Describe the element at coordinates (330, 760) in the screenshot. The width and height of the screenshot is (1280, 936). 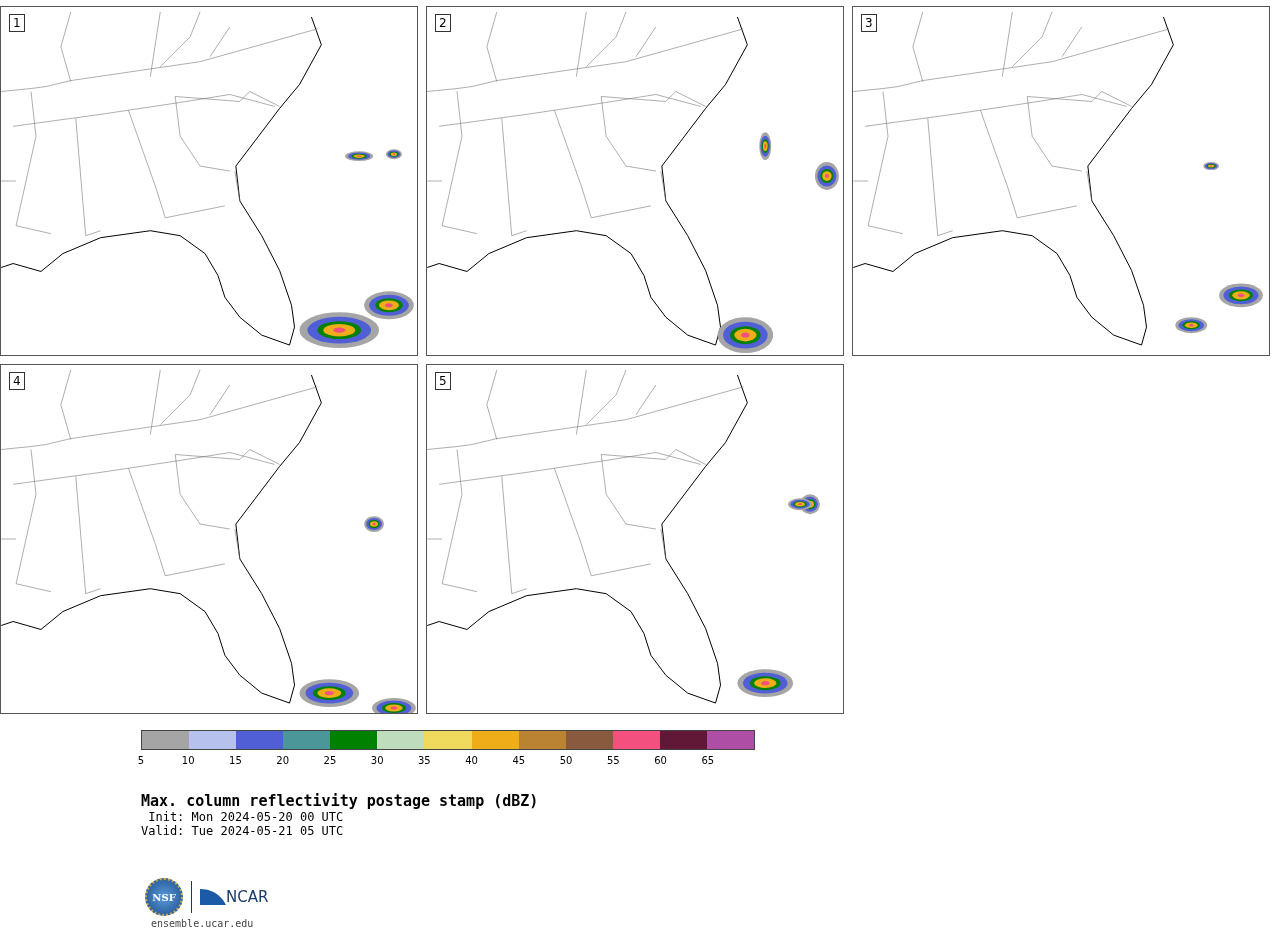
I see `tick-label: 25` at that location.